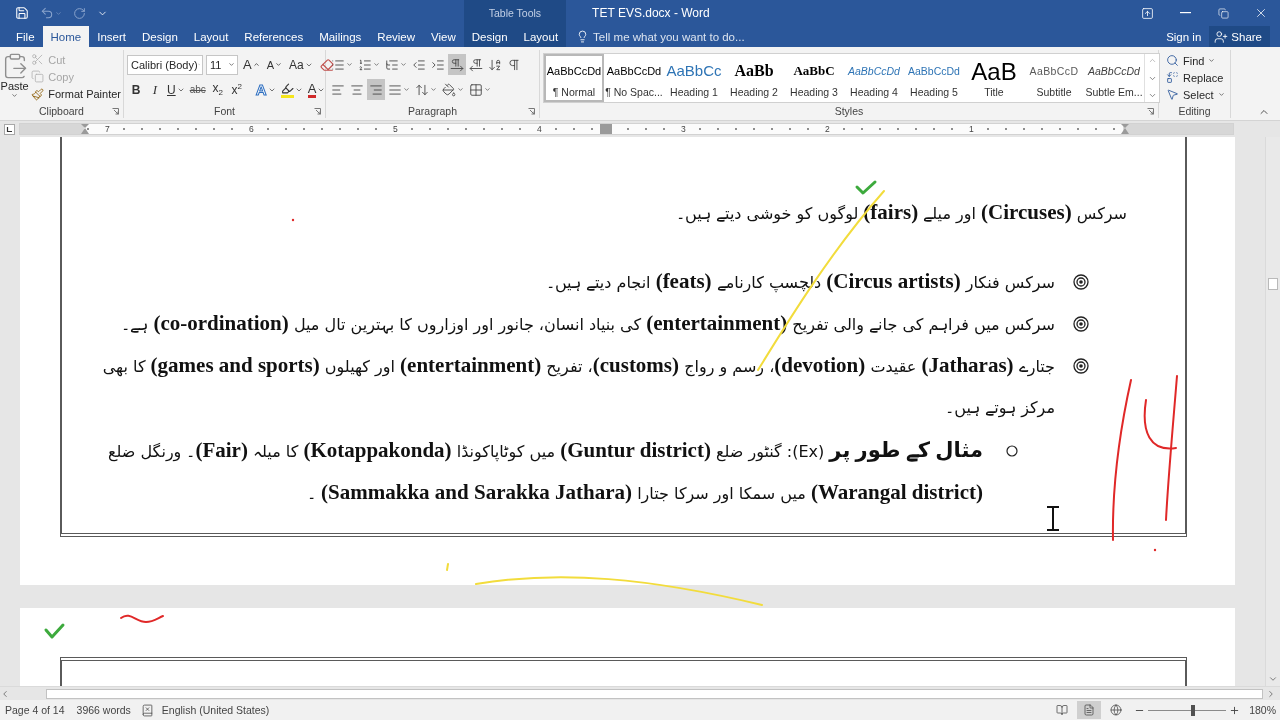 This screenshot has width=1280, height=720. Describe the element at coordinates (1152, 60) in the screenshot. I see `scroll-up-icon` at that location.